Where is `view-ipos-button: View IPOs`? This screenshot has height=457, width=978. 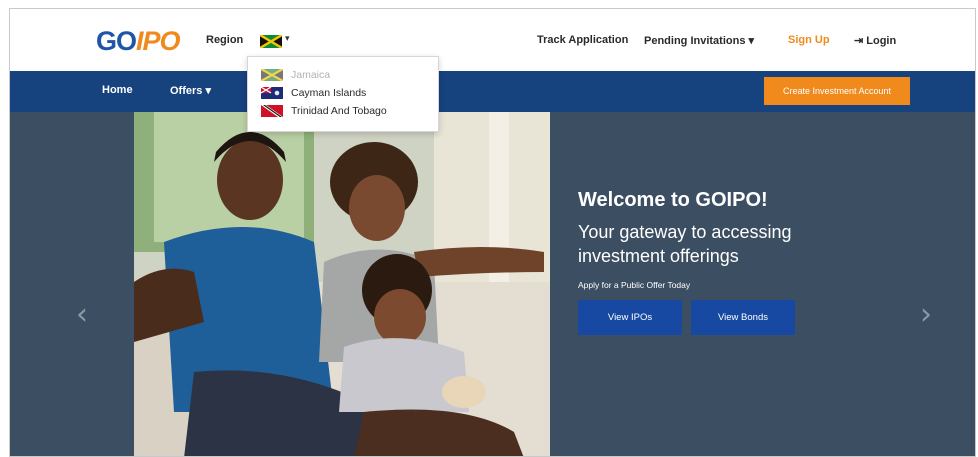 view-ipos-button: View IPOs is located at coordinates (630, 317).